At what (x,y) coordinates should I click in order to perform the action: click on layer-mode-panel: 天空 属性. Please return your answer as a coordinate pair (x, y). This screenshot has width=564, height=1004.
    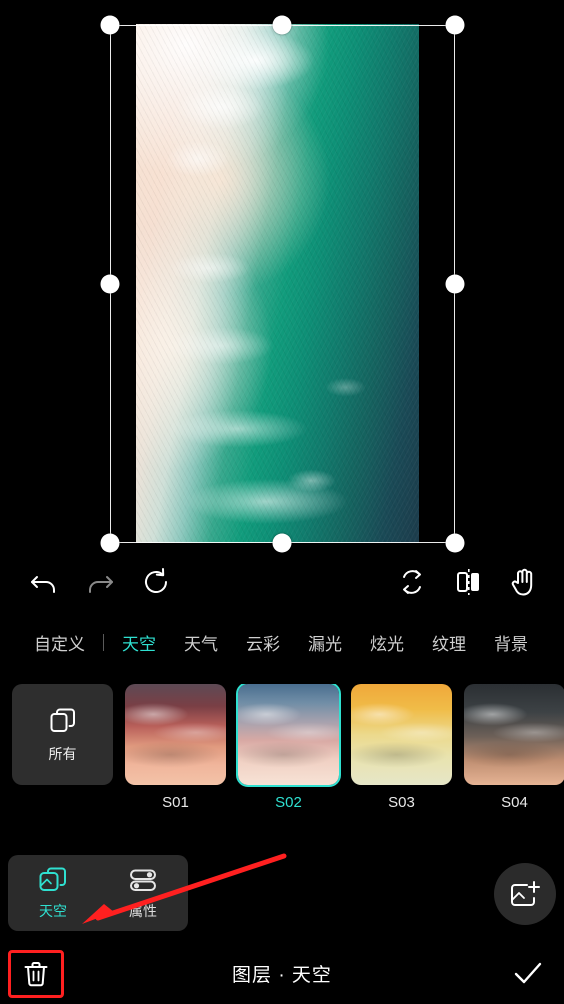
    Looking at the image, I should click on (98, 893).